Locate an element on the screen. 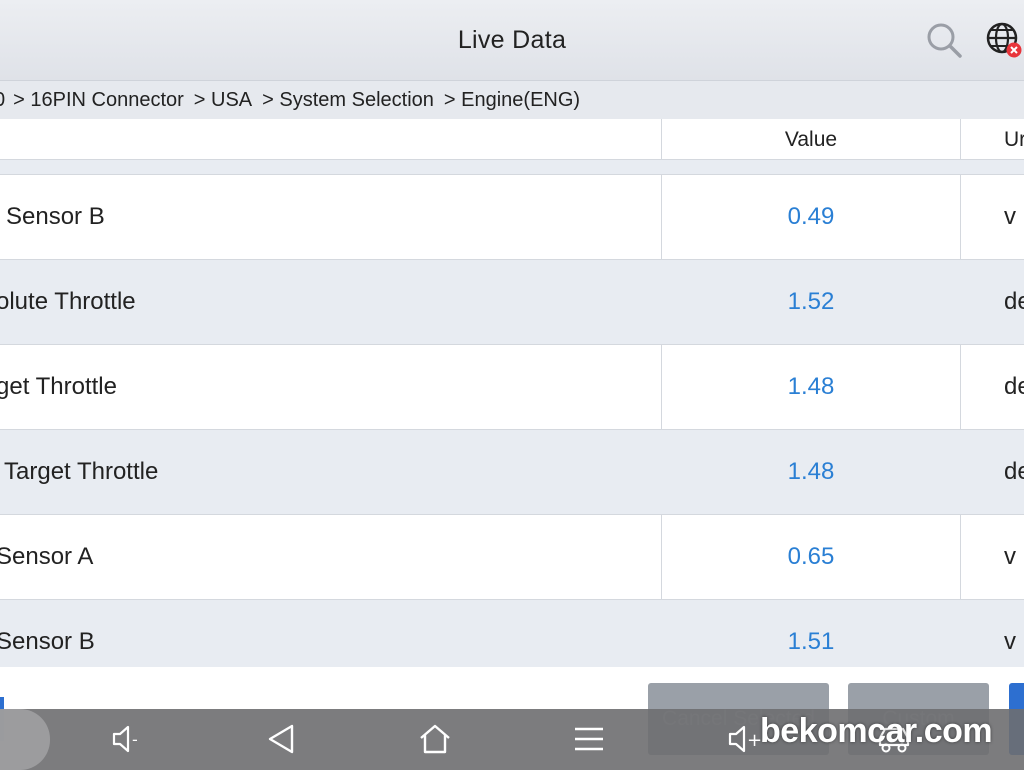 The image size is (1024, 770). parameter-value: 0.65 is located at coordinates (811, 556).